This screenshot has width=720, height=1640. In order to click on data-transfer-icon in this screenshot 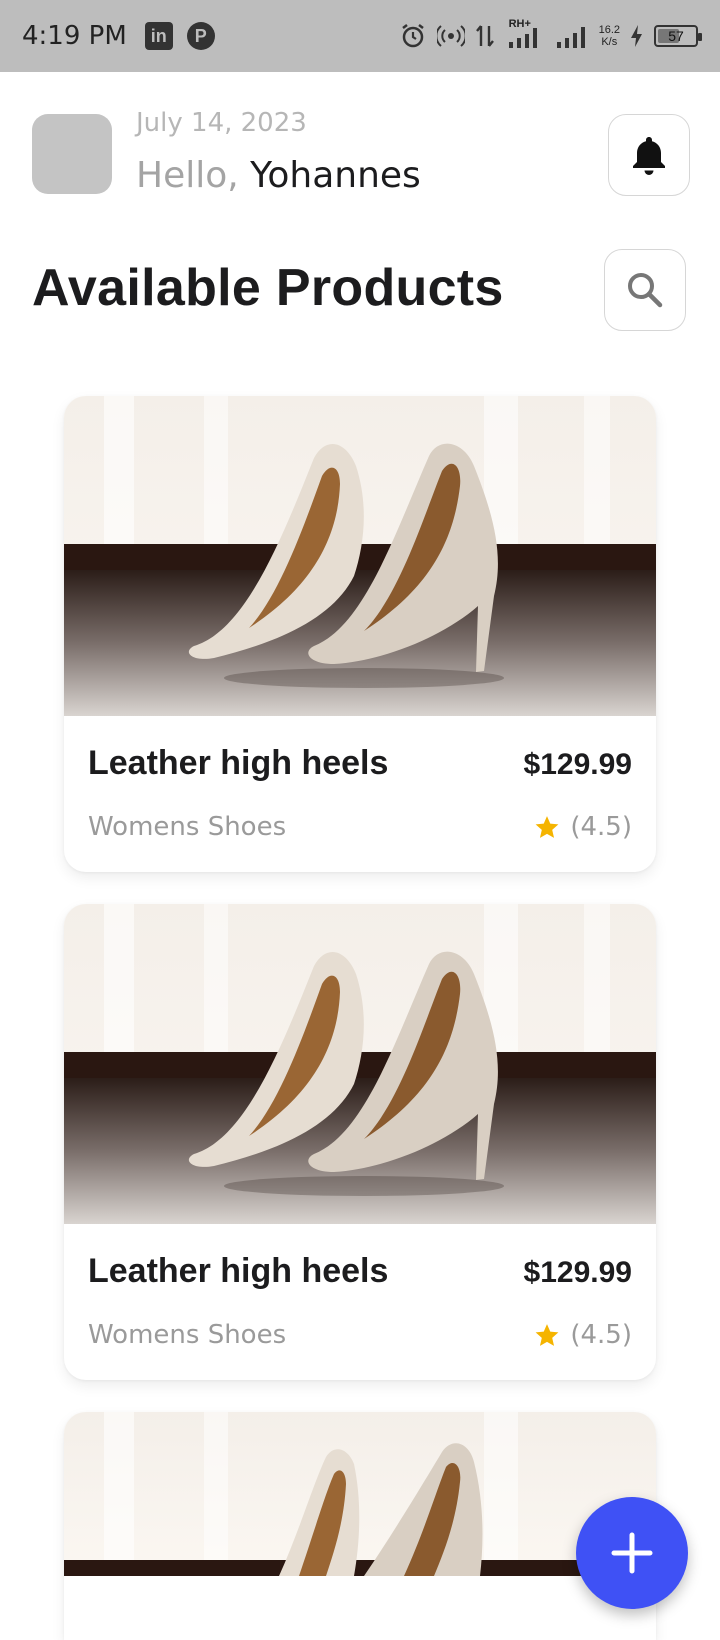, I will do `click(484, 36)`.